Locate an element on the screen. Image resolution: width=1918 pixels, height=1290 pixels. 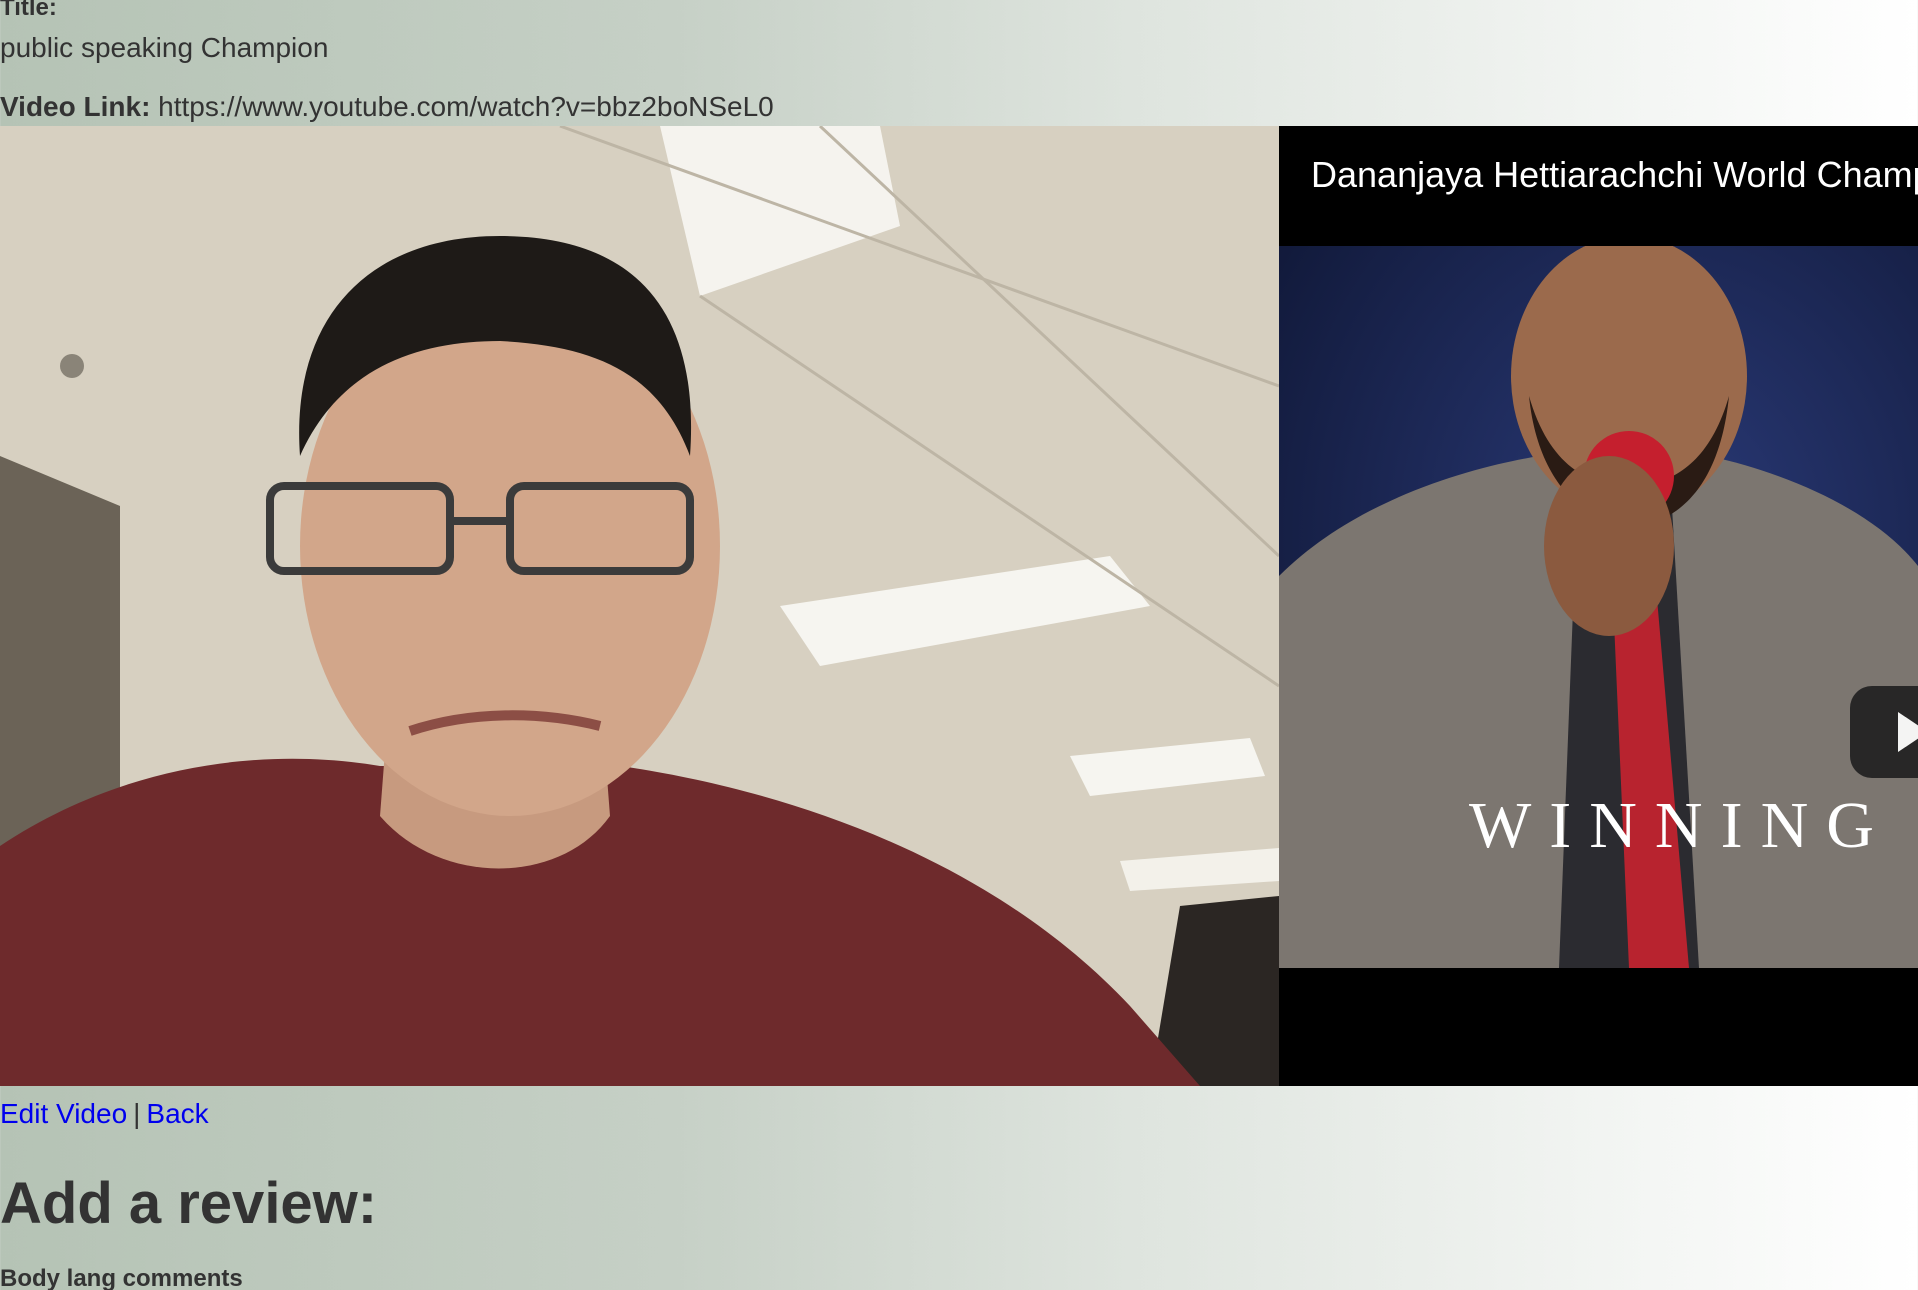
edit-video-link: Edit Video is located at coordinates (63, 1113).